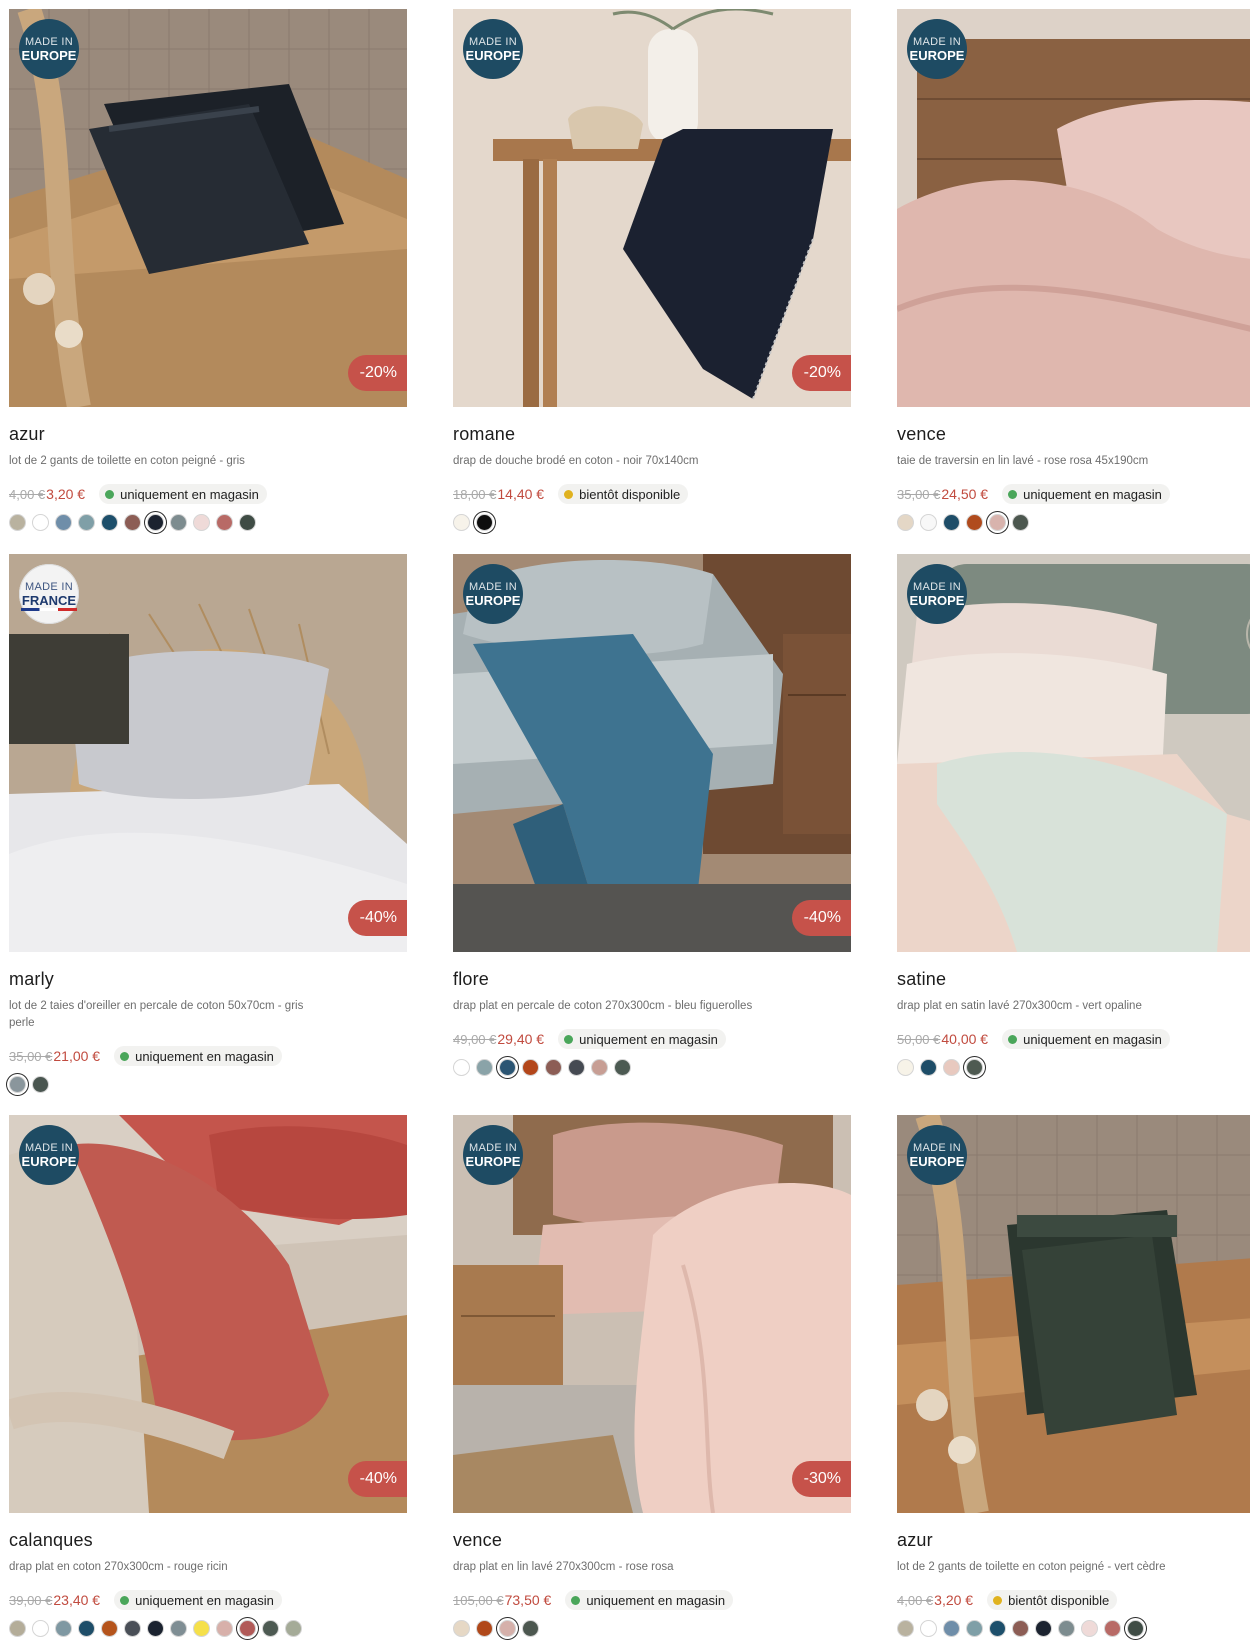 The height and width of the screenshot is (1651, 1250). What do you see at coordinates (125, 1056) in the screenshot?
I see `availability-dot-icon` at bounding box center [125, 1056].